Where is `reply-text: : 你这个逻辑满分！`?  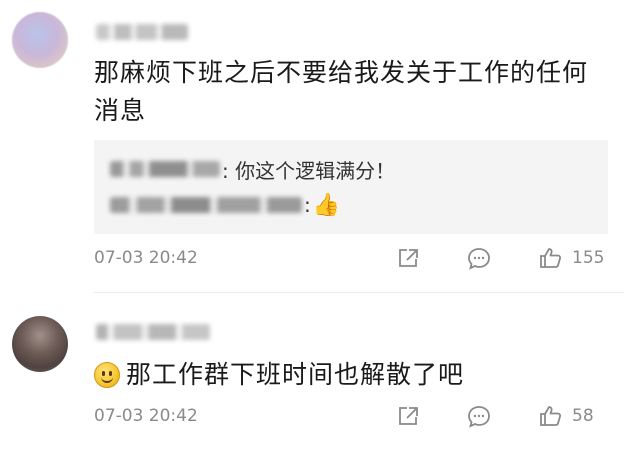 reply-text: : 你这个逻辑满分！ is located at coordinates (309, 170).